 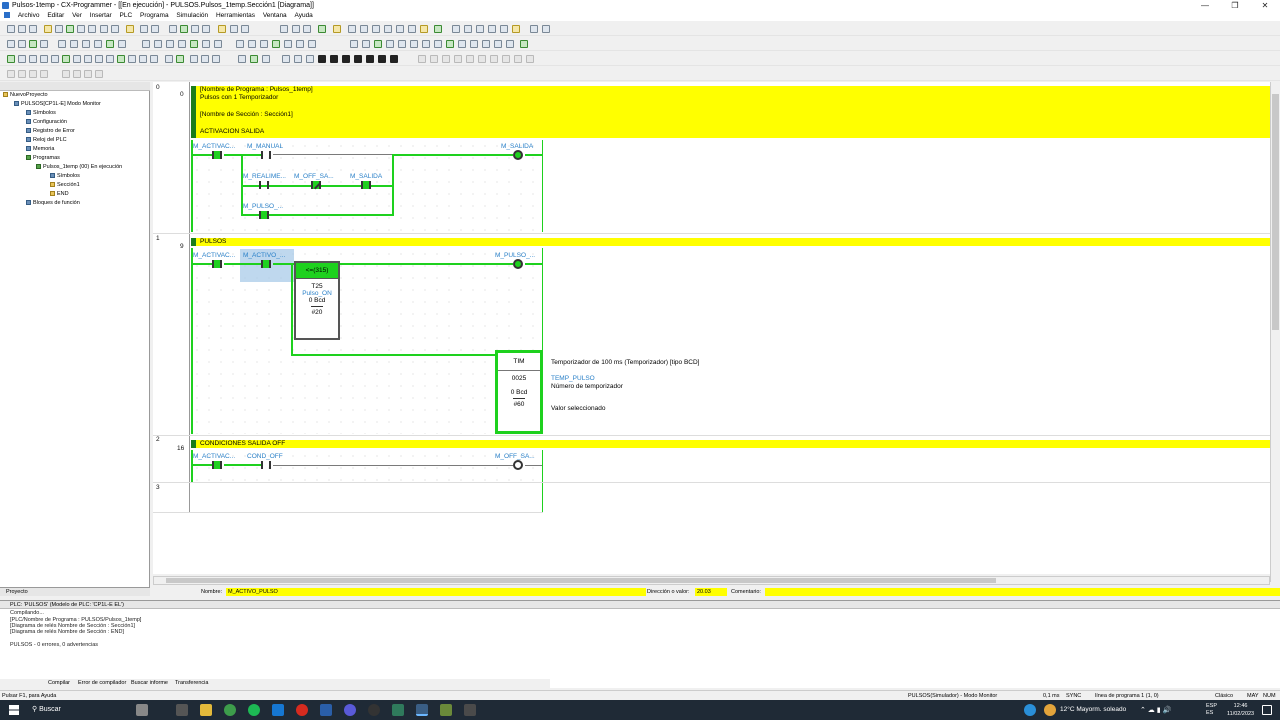 What do you see at coordinates (398, 710) in the screenshot?
I see `terminal-icon` at bounding box center [398, 710].